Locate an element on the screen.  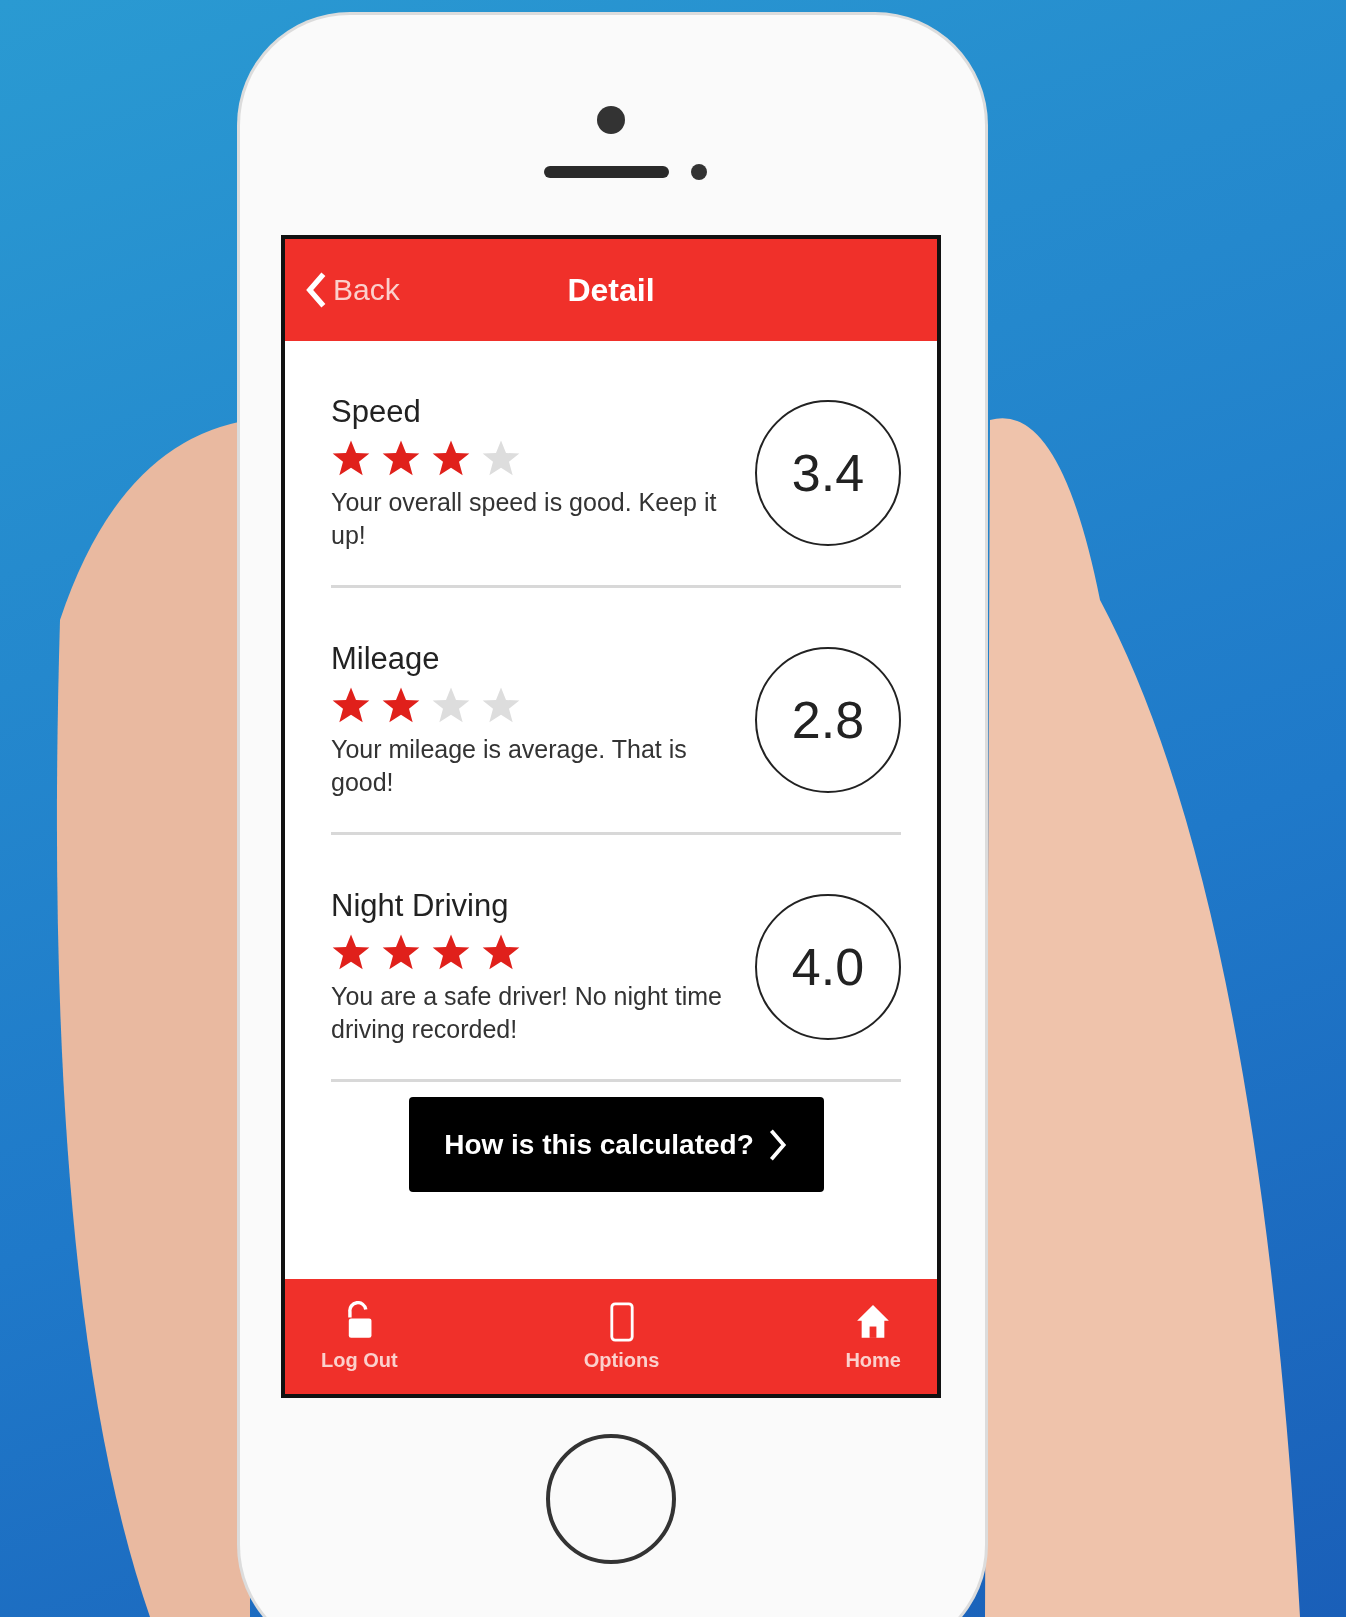
back-button: Back is located at coordinates (342, 290).